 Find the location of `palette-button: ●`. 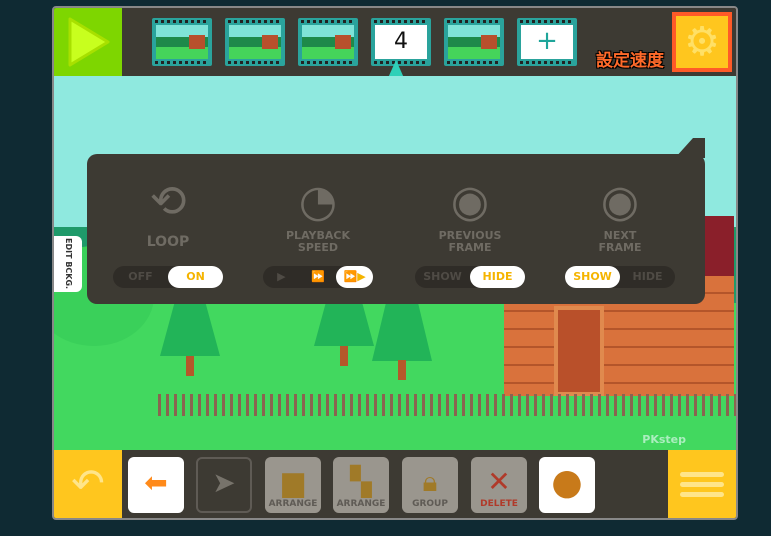

palette-button: ● is located at coordinates (567, 485).